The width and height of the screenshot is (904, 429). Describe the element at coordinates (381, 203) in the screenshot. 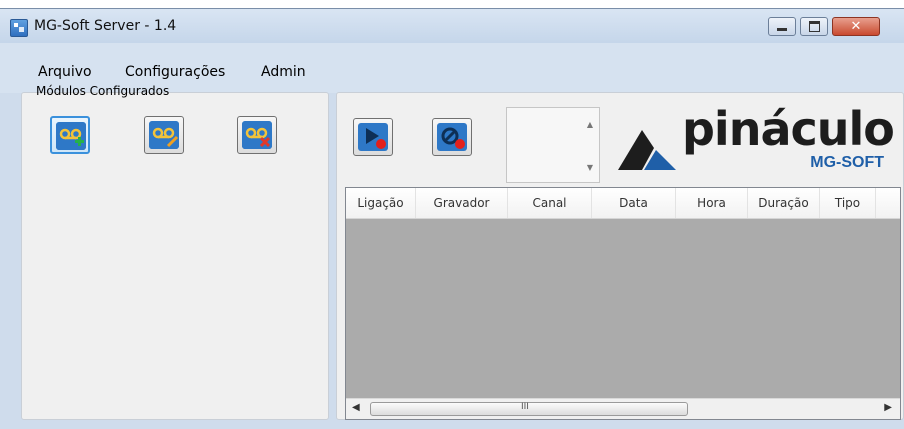

I see `column-header-ligacao: Ligação` at that location.